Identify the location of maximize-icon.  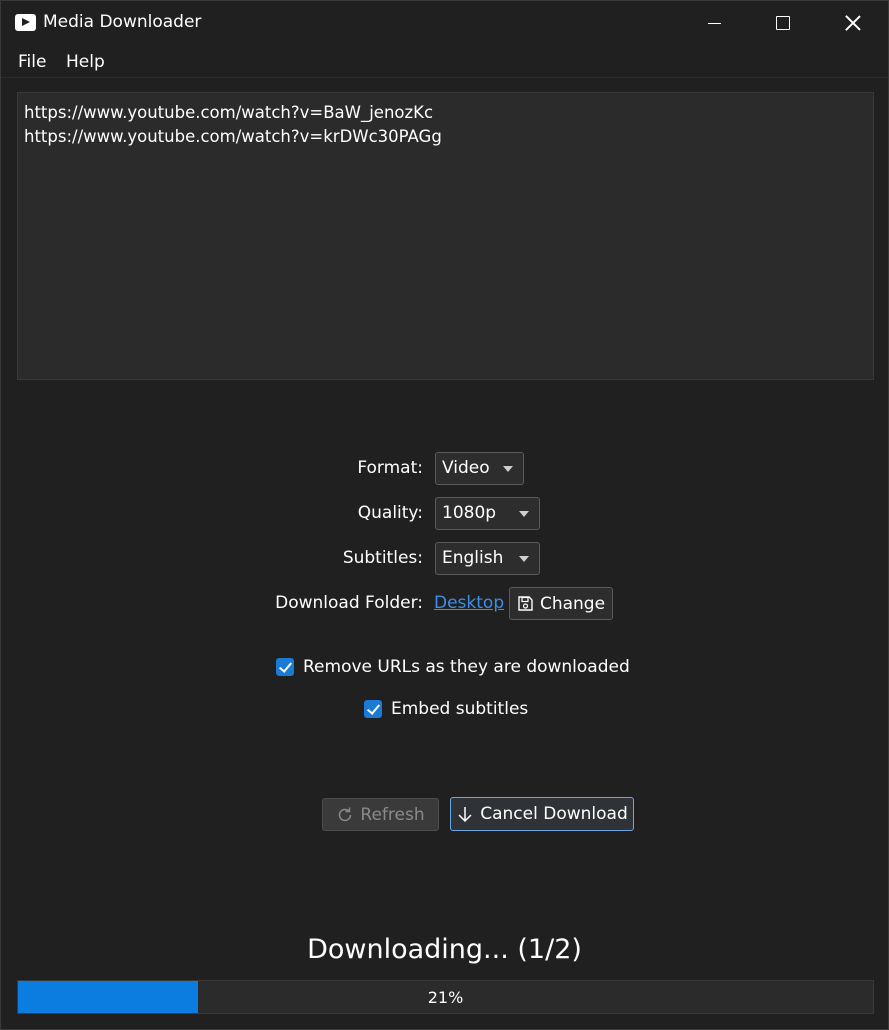
(783, 23).